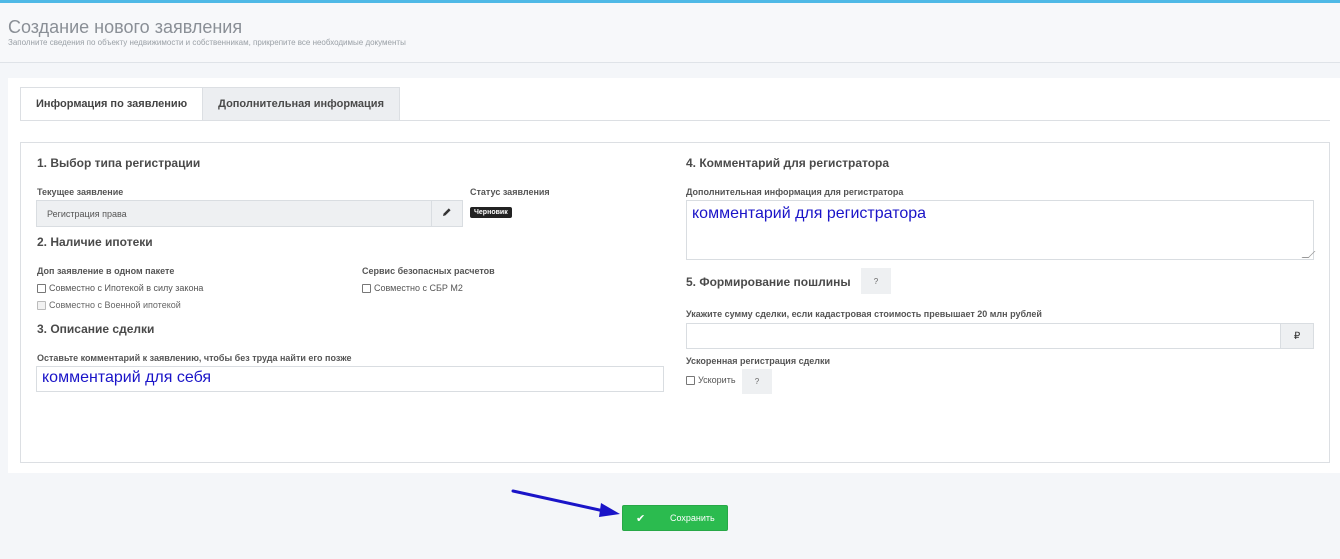  Describe the element at coordinates (95, 242) in the screenshot. I see `section2-title: 2. Наличие ипотеки` at that location.